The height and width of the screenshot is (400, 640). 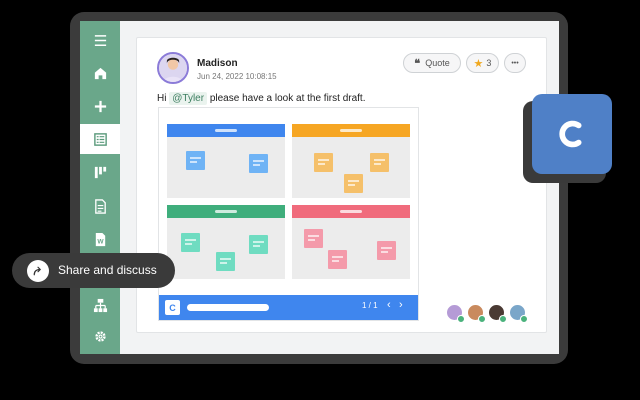 What do you see at coordinates (351, 242) in the screenshot?
I see `board-quadrant-pink` at bounding box center [351, 242].